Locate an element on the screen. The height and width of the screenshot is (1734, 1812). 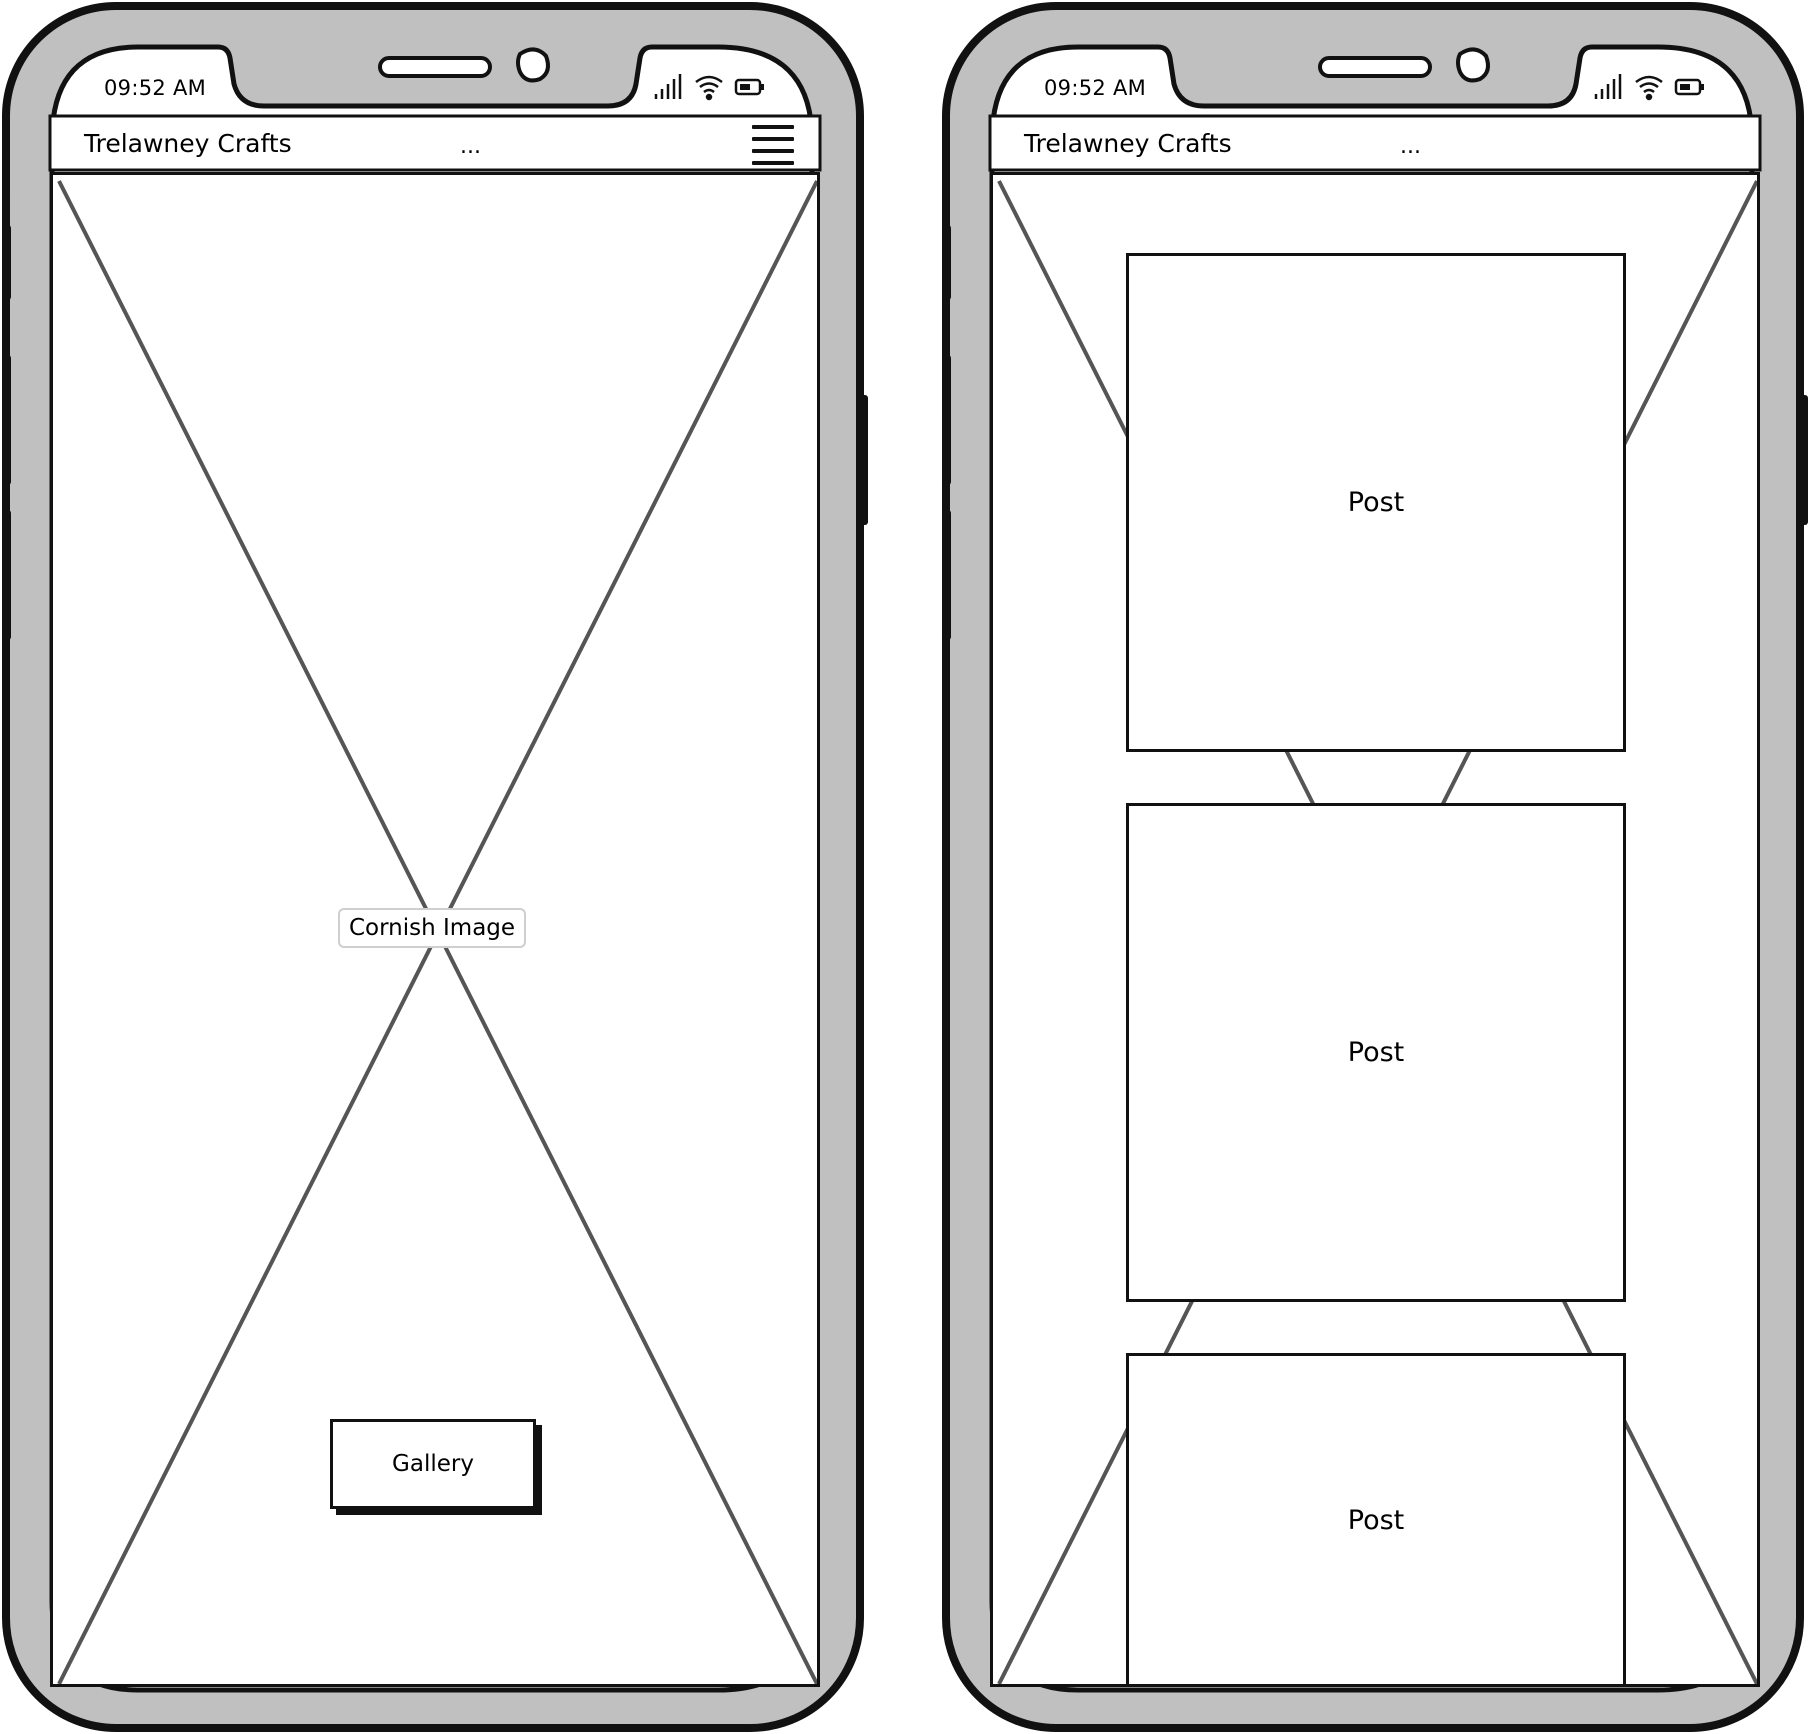
hero-image-label: Cornish Image is located at coordinates (432, 928).